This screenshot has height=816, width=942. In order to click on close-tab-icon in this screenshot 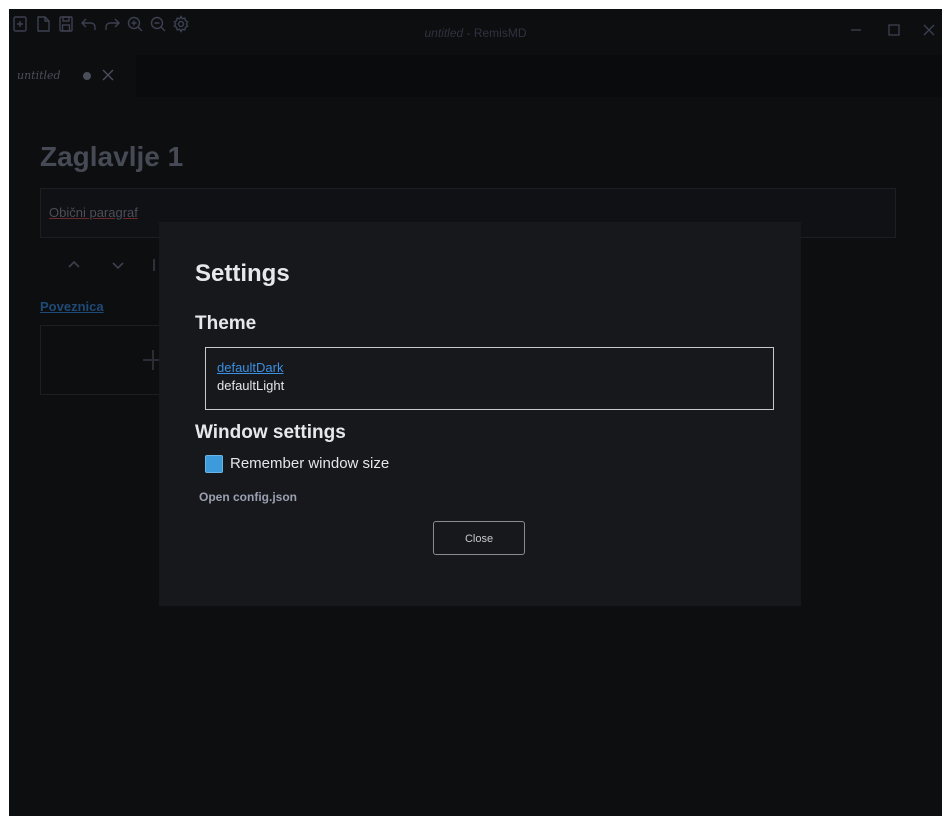, I will do `click(108, 75)`.